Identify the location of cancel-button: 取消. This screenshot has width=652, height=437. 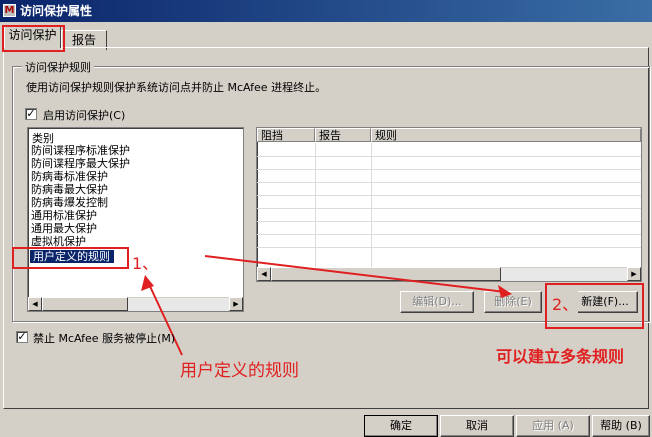
(477, 426).